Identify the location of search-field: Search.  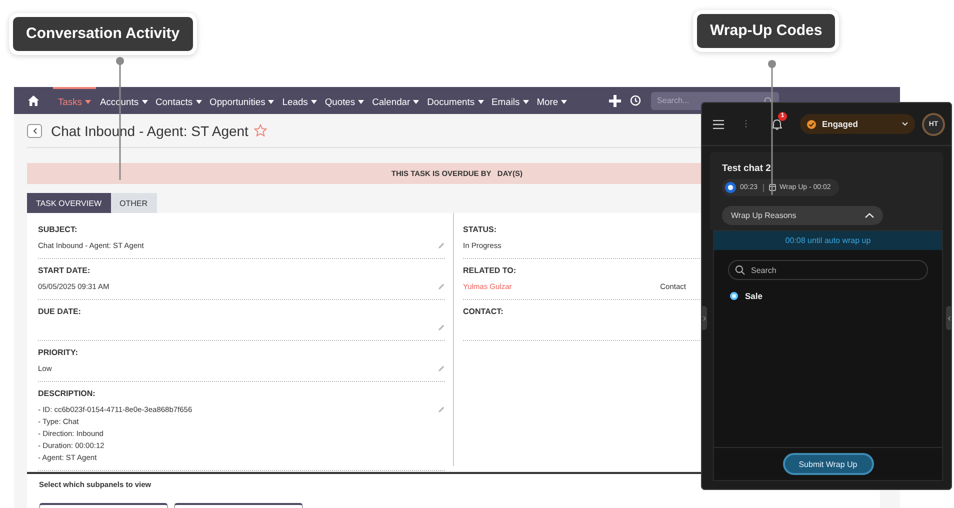
(828, 270).